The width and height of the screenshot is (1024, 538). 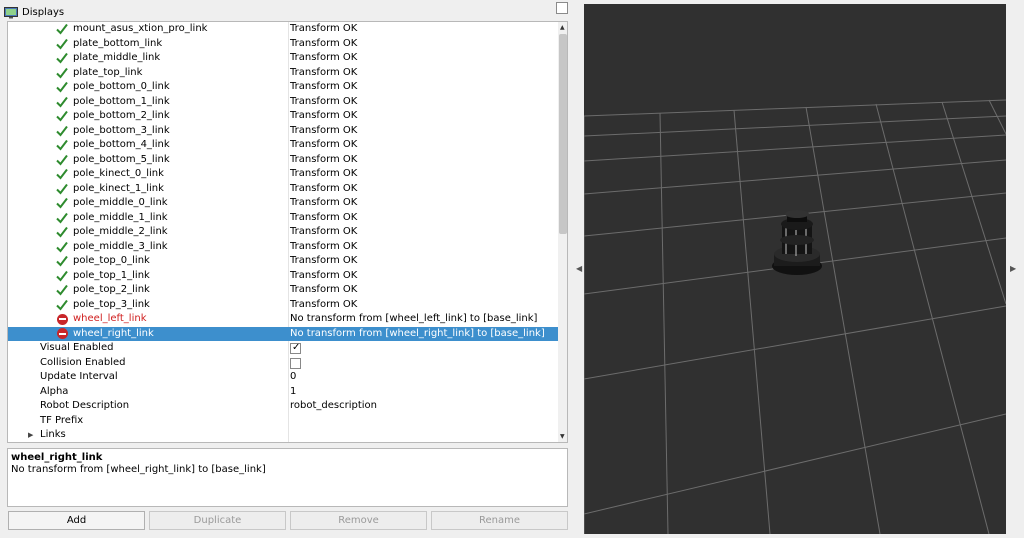 What do you see at coordinates (111, 275) in the screenshot?
I see `link-name: pole_top_1_link` at bounding box center [111, 275].